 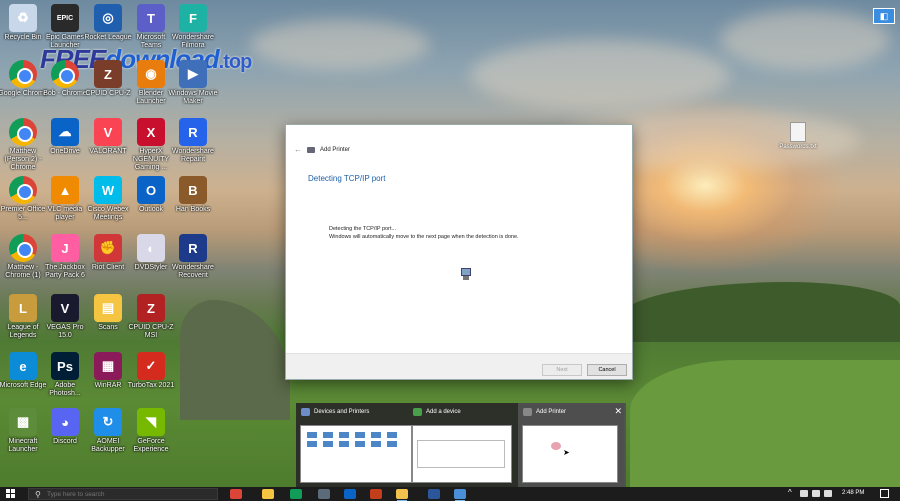 I want to click on taskbar-search: ⚲, so click(x=123, y=494).